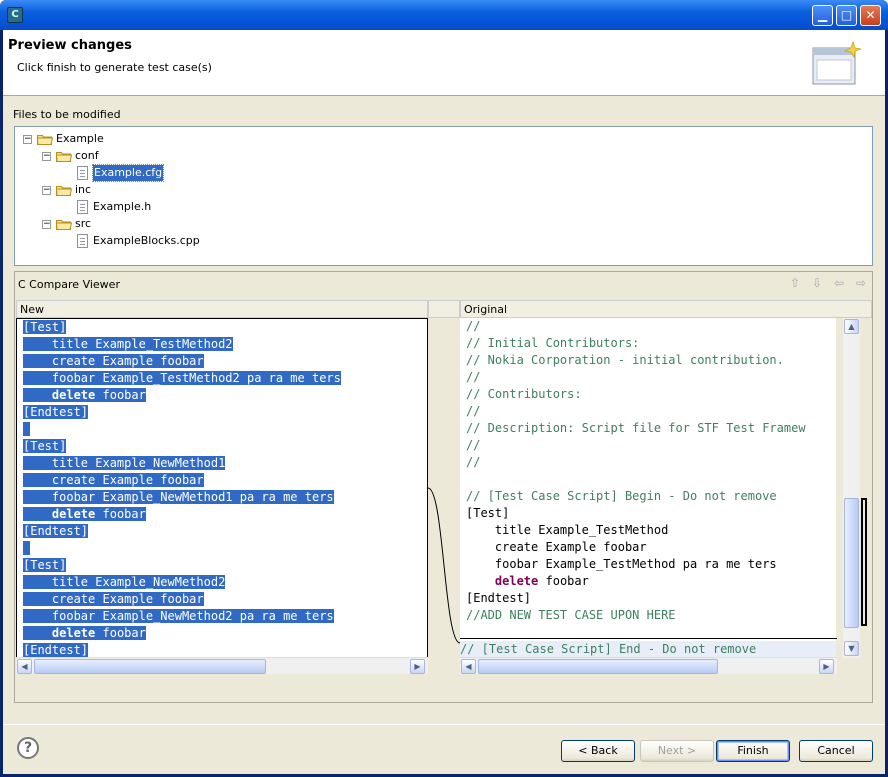  I want to click on code-line: //ADD NEW TEST CASE UPON HERE, so click(571, 615).